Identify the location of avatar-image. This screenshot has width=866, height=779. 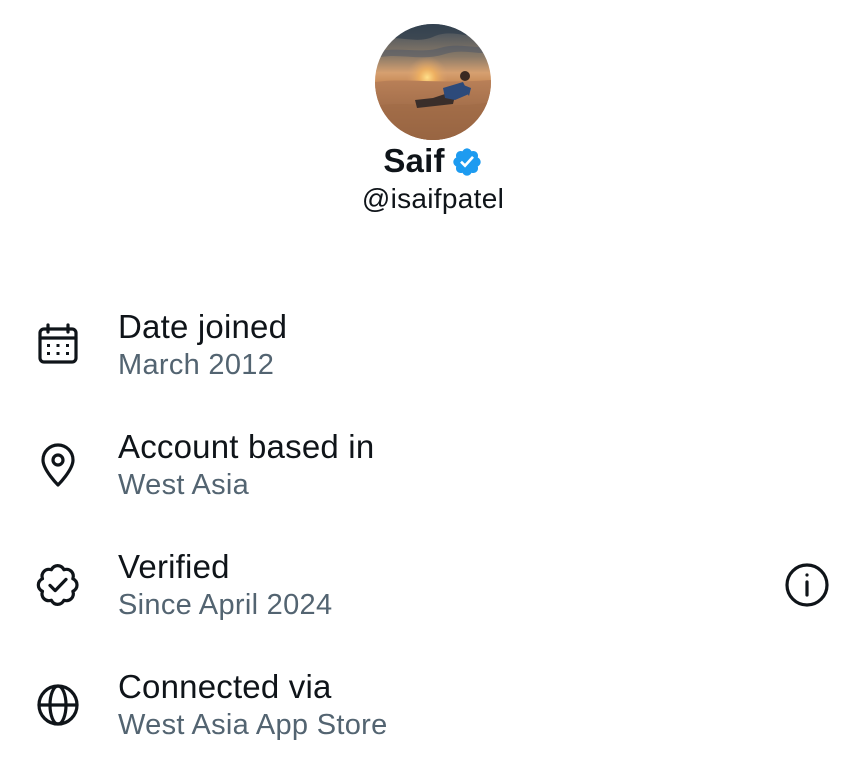
(433, 82).